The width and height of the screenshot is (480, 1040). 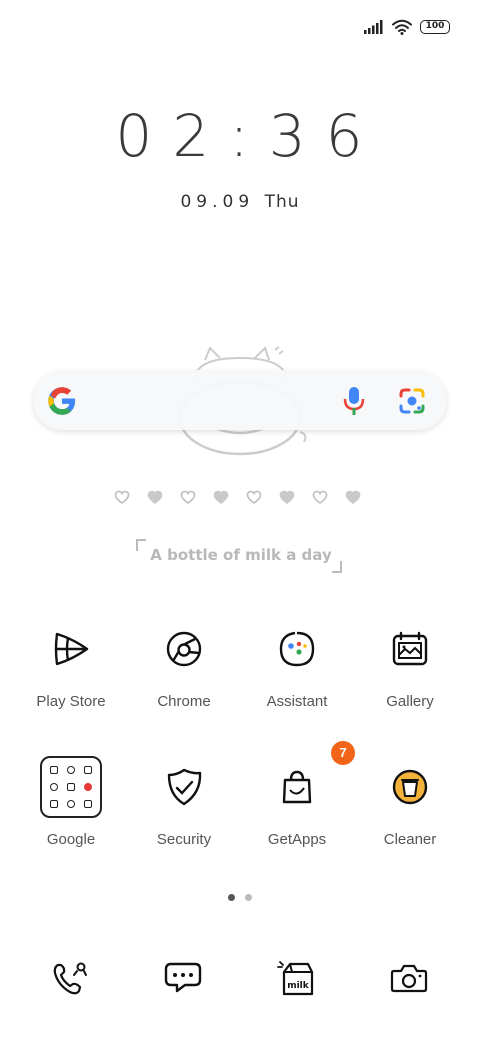 I want to click on app-label: Cleaner, so click(x=410, y=839).